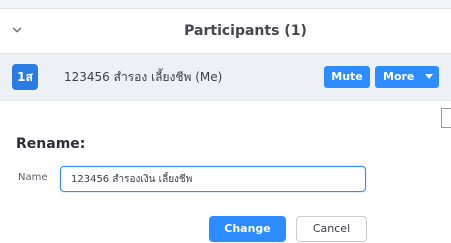 Image resolution: width=451 pixels, height=243 pixels. I want to click on caret-down-icon, so click(429, 76).